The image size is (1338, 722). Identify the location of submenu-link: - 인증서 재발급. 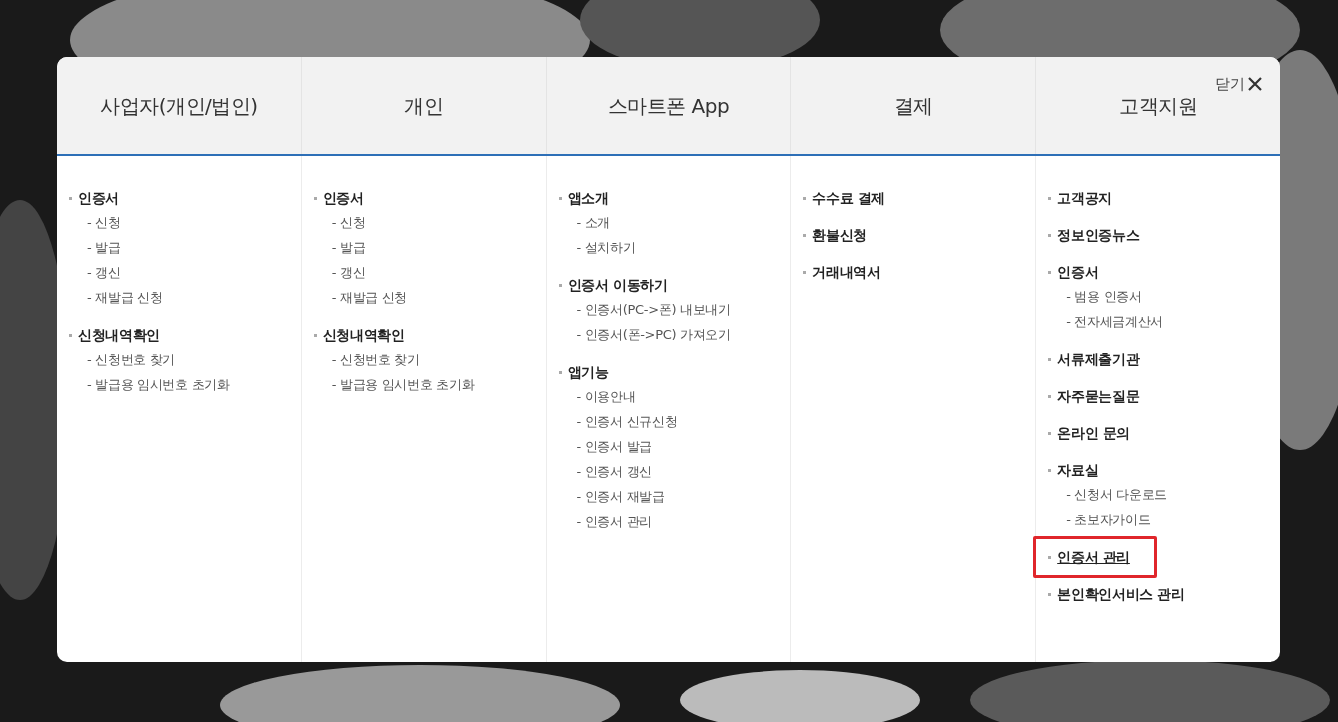
(620, 496).